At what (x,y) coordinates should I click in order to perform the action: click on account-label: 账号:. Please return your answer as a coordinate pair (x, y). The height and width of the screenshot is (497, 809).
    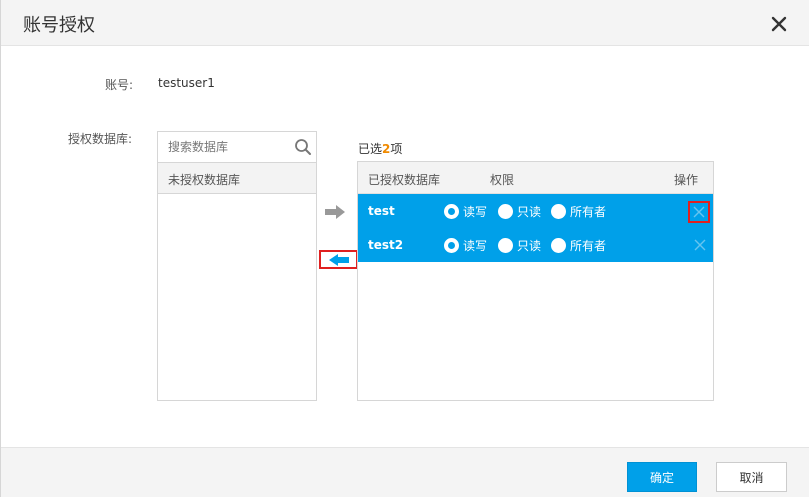
    Looking at the image, I should click on (119, 85).